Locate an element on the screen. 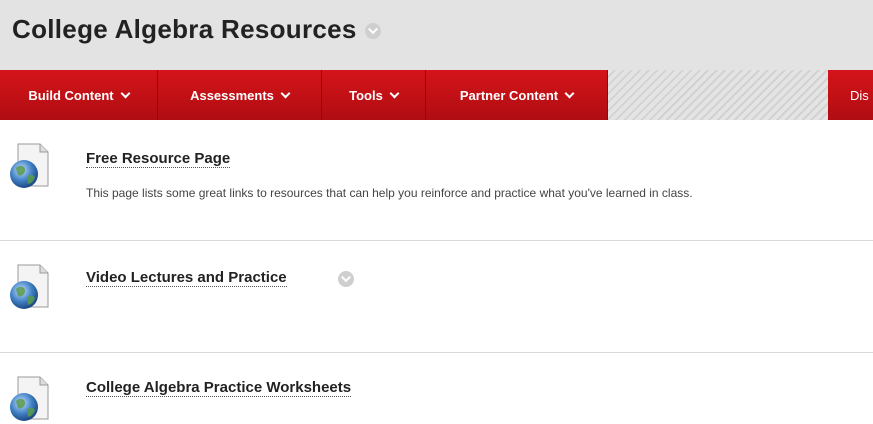 The width and height of the screenshot is (873, 424). tools-label: Tools is located at coordinates (366, 95).